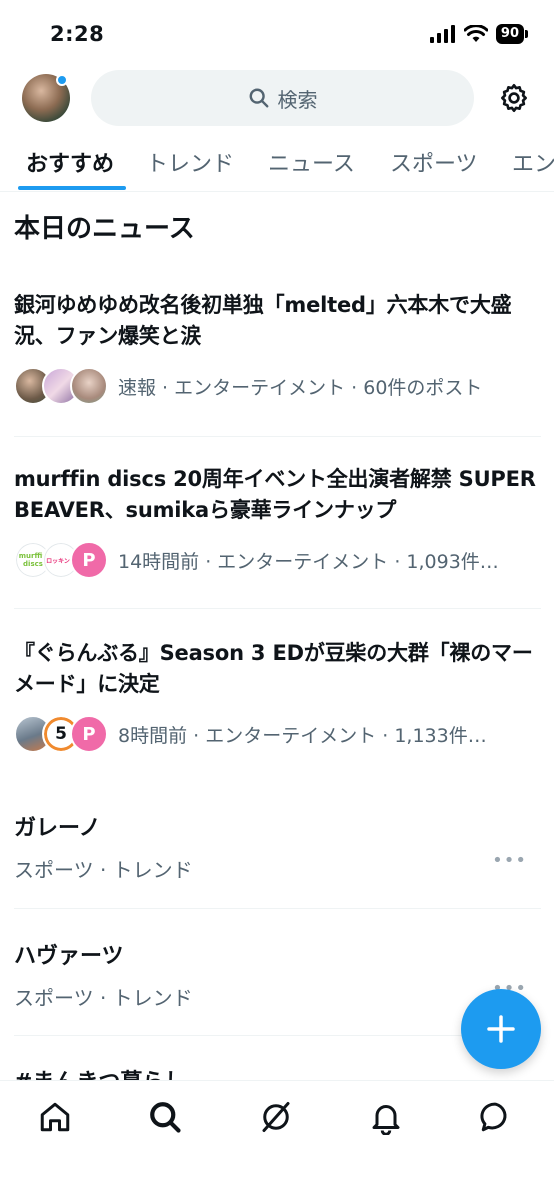 This screenshot has width=554, height=1200. I want to click on compose-button, so click(501, 1029).